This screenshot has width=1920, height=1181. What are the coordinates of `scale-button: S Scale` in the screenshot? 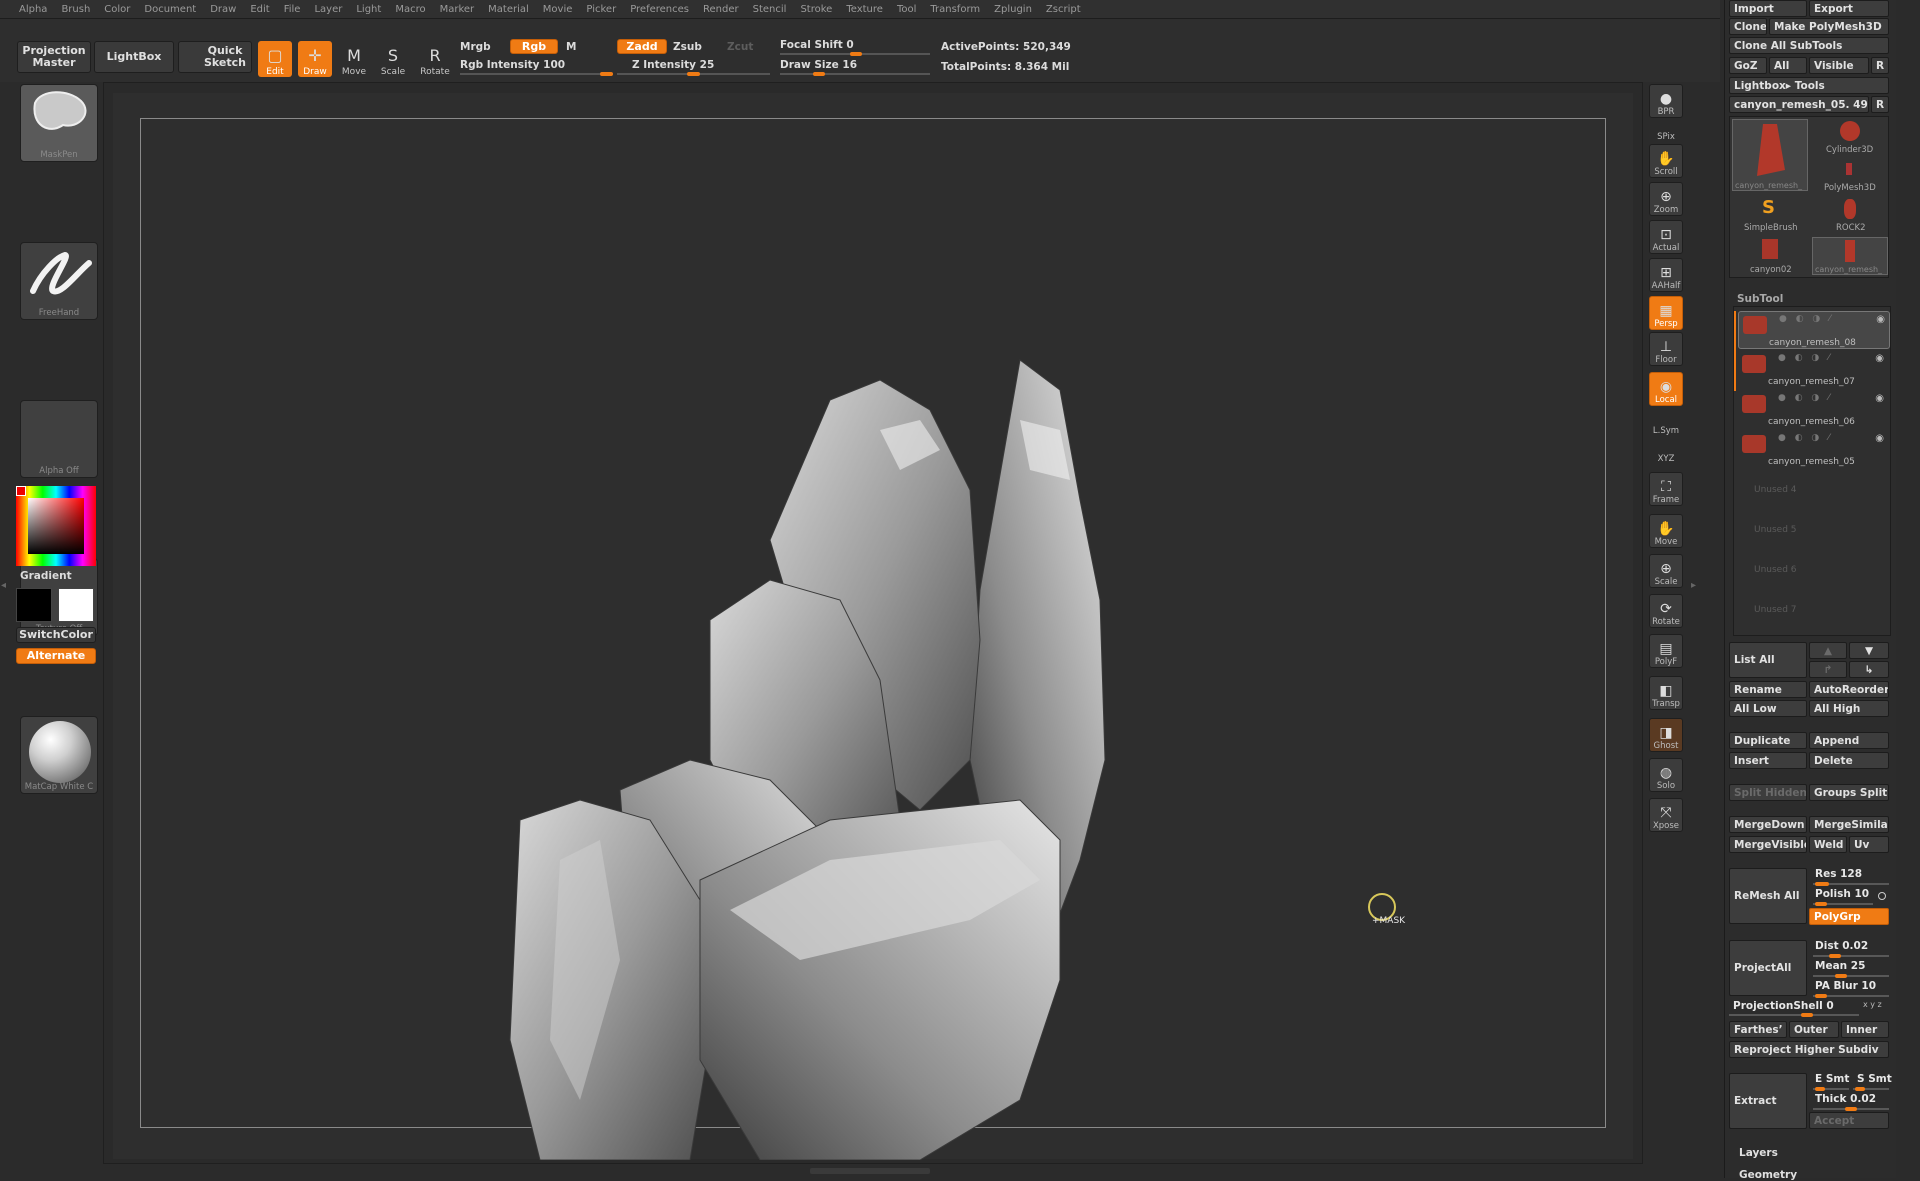 It's located at (393, 59).